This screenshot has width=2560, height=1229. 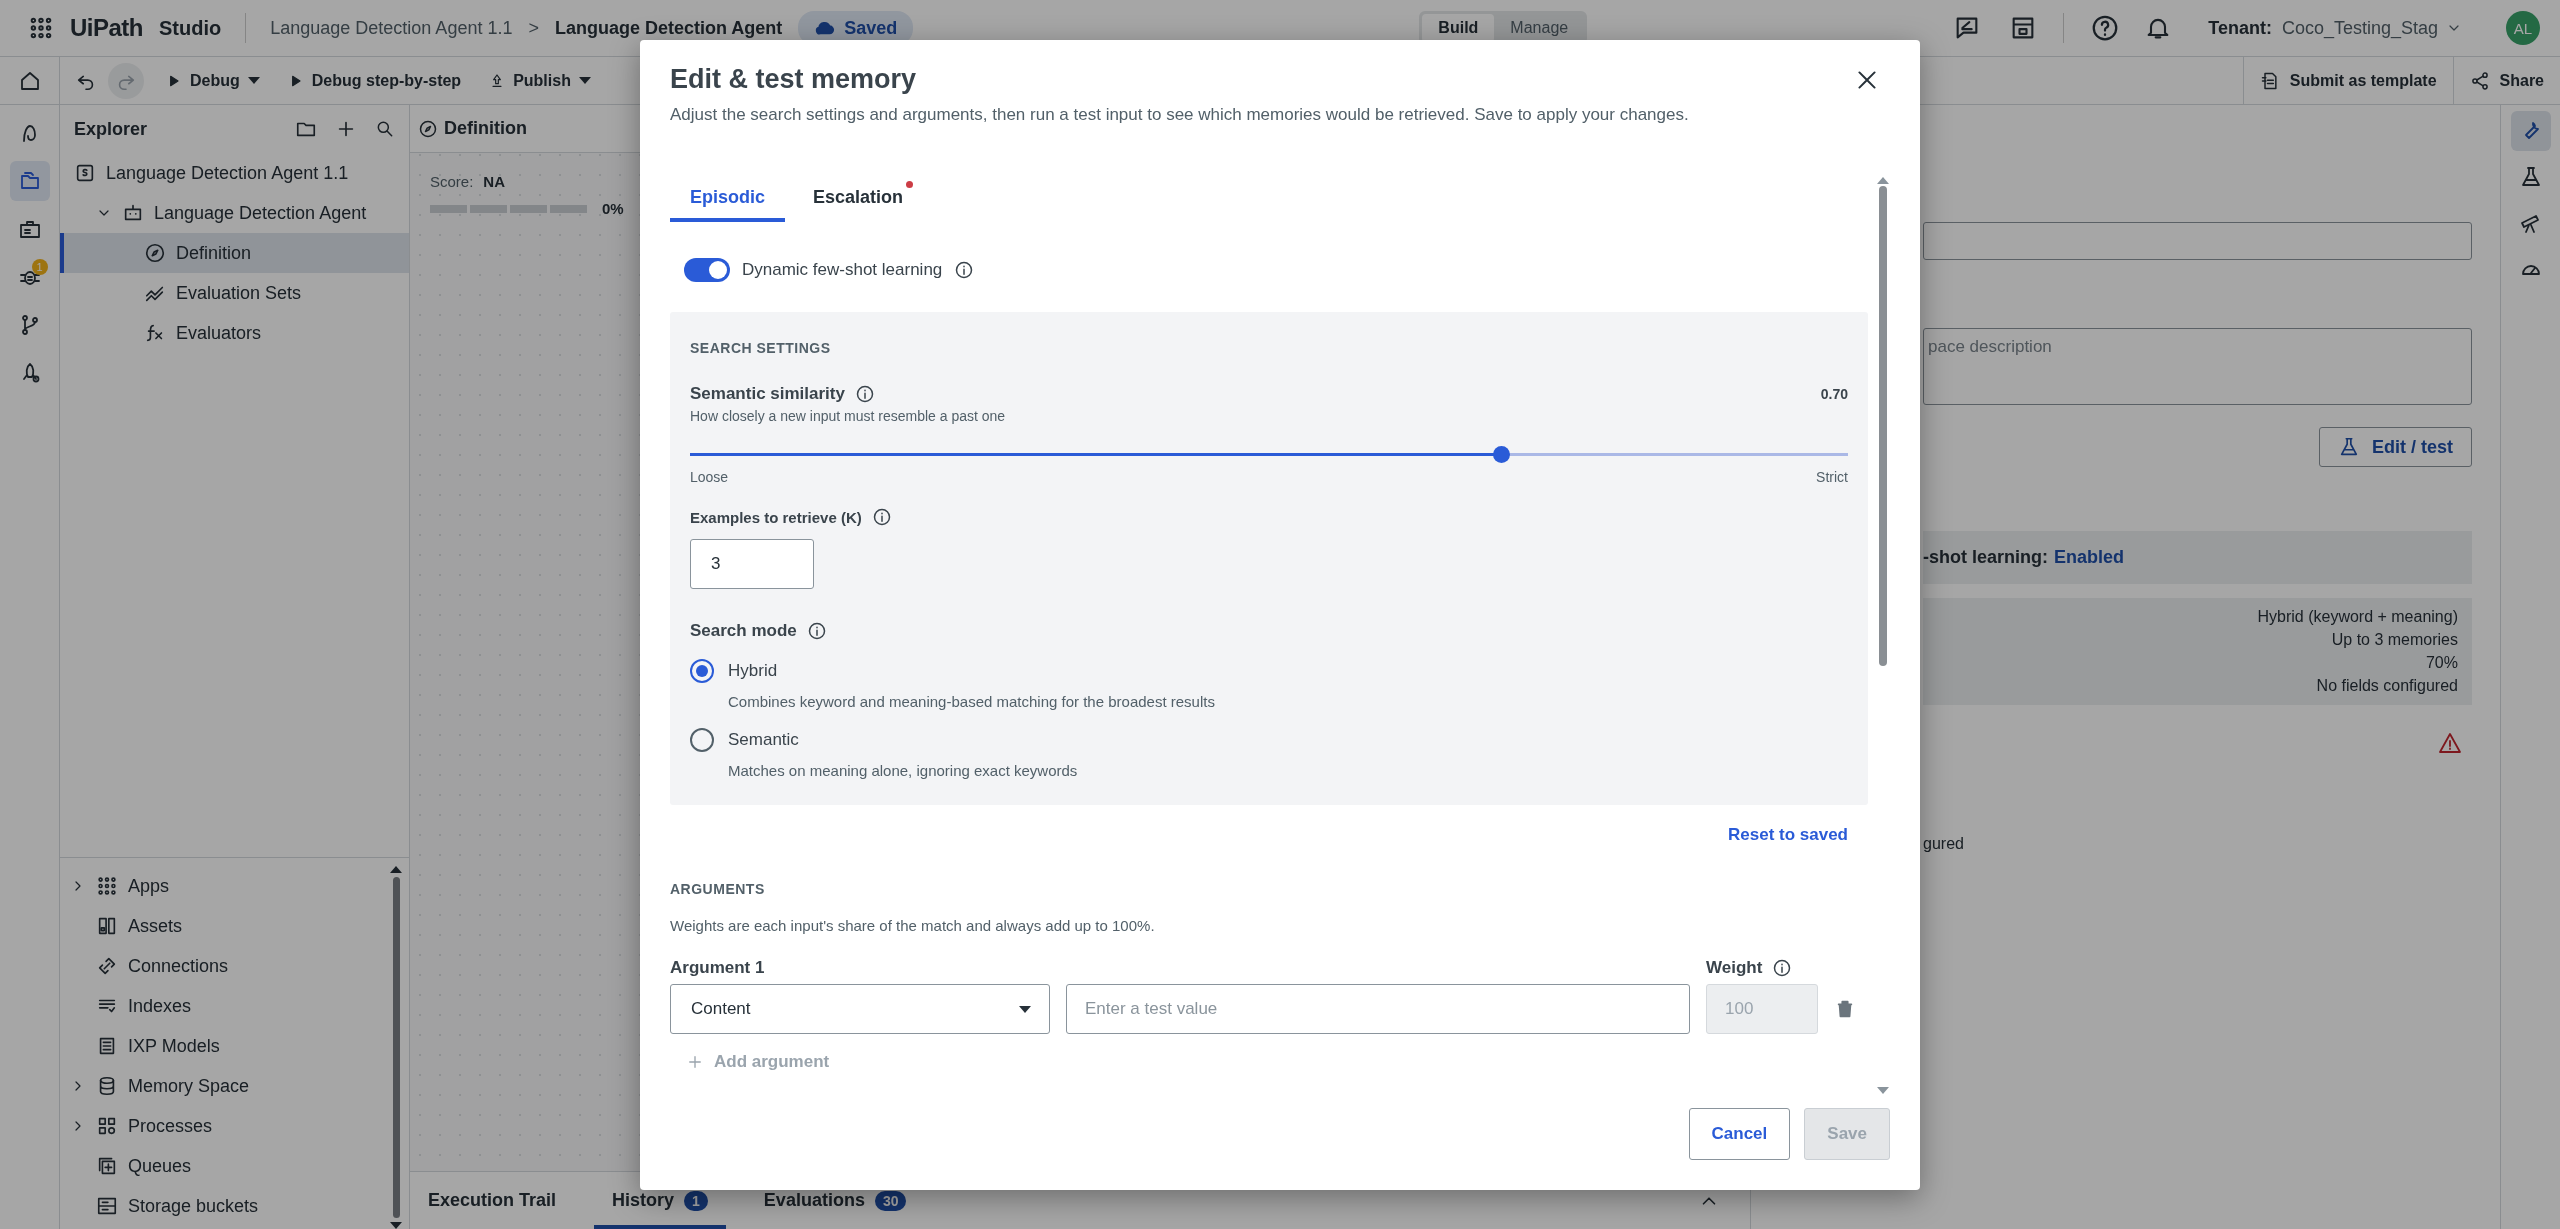 What do you see at coordinates (224, 1126) in the screenshot?
I see `resource-item: Processes` at bounding box center [224, 1126].